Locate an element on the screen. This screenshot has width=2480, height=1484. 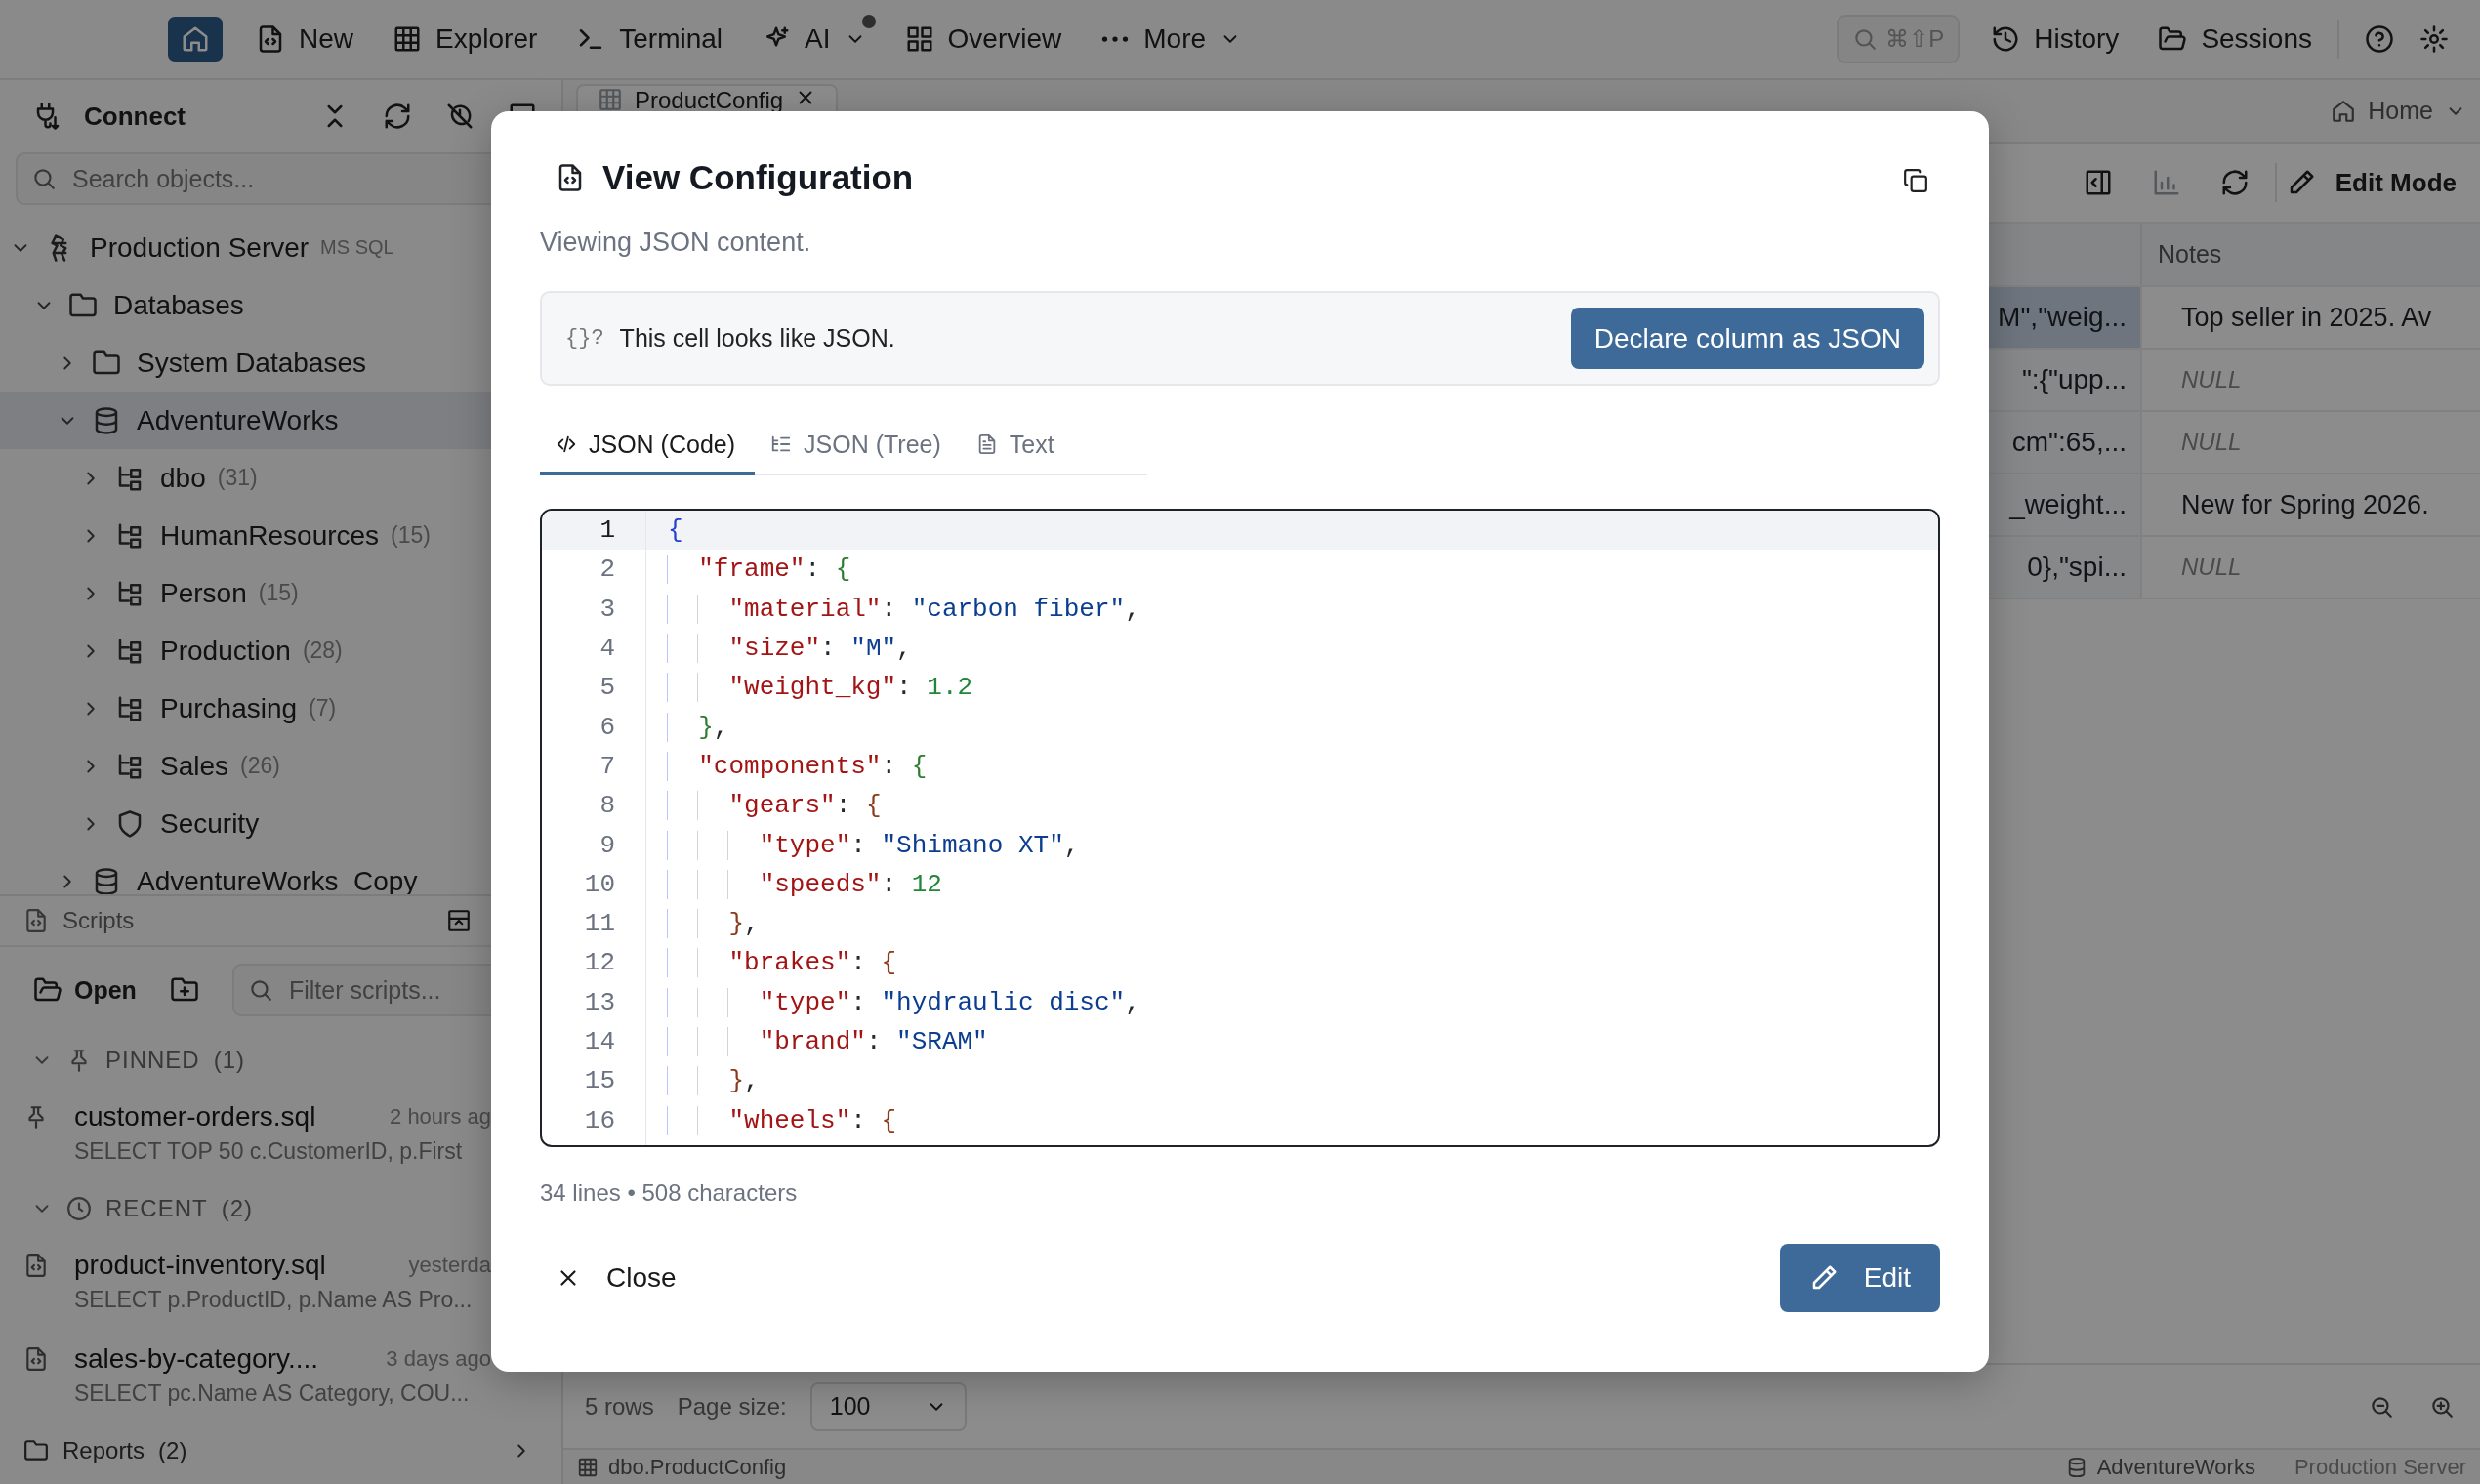
connect-button: Connect is located at coordinates (109, 117).